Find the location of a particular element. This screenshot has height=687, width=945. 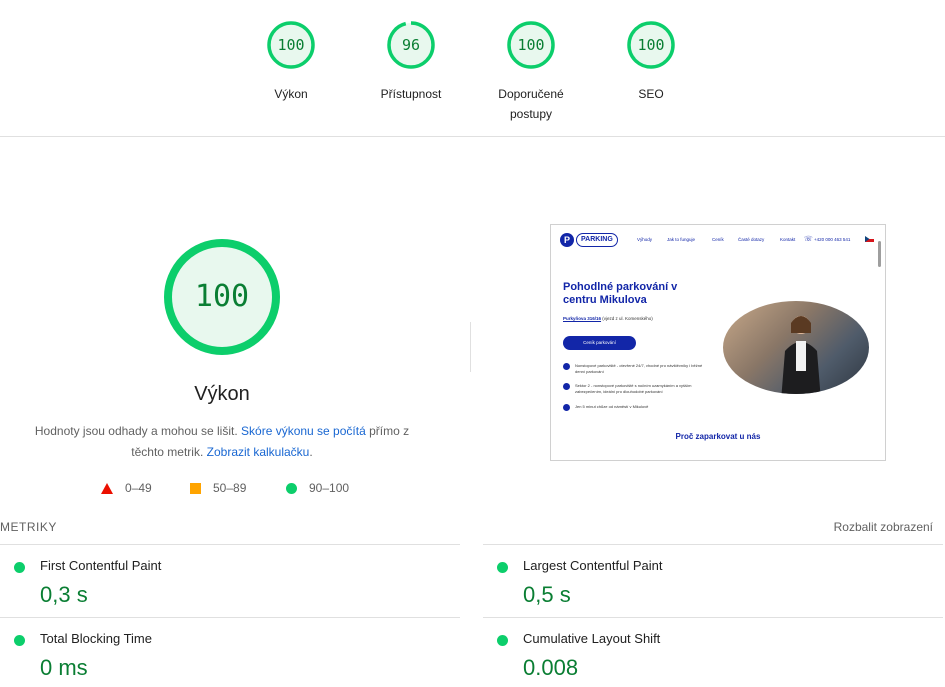

woman-photo-icon is located at coordinates (801, 355).